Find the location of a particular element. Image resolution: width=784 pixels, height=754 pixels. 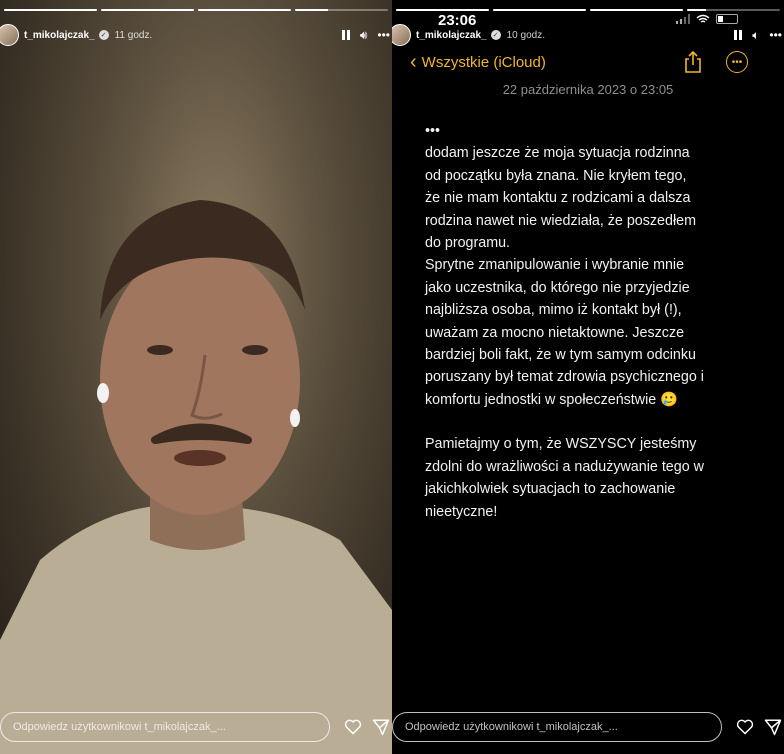

note-line: dodam jeszcze że moja sytuacja rodzinna is located at coordinates (557, 153).